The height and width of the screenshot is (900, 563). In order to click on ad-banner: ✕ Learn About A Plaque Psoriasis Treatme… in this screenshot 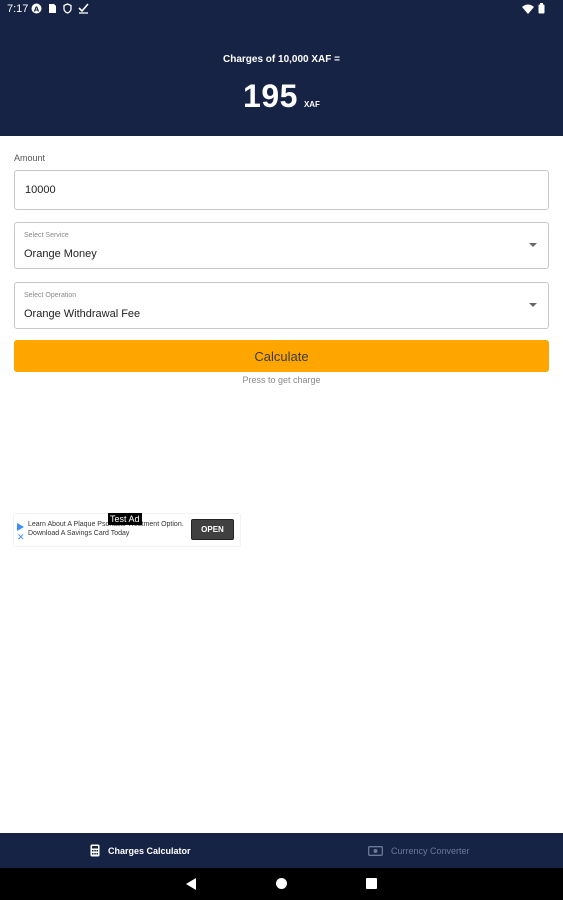, I will do `click(127, 529)`.